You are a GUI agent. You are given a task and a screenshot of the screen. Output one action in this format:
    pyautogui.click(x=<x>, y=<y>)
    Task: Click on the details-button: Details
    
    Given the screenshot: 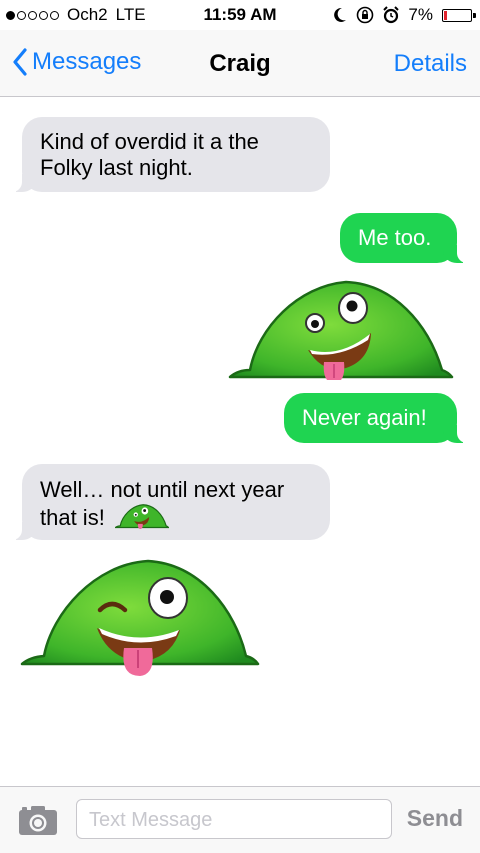 What is the action you would take?
    pyautogui.click(x=430, y=64)
    